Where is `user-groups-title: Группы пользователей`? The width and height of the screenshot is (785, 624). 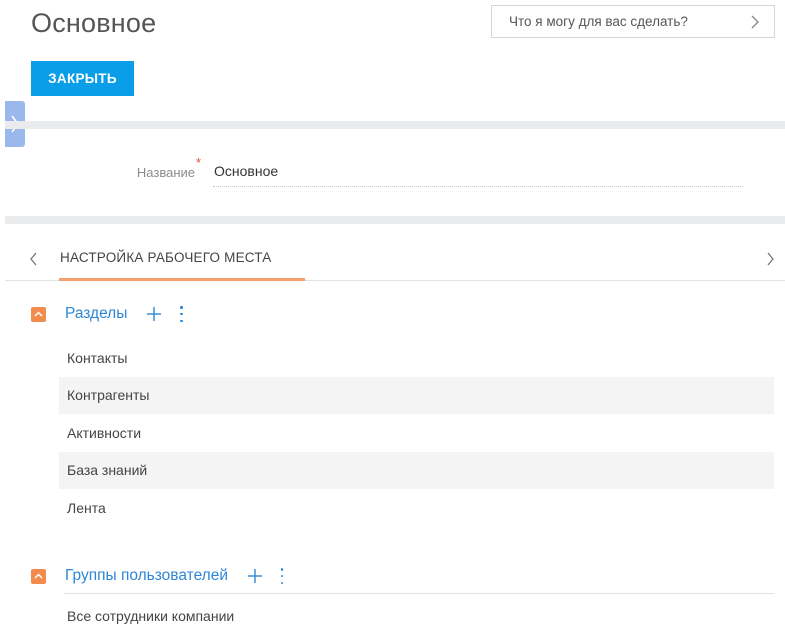
user-groups-title: Группы пользователей is located at coordinates (146, 576).